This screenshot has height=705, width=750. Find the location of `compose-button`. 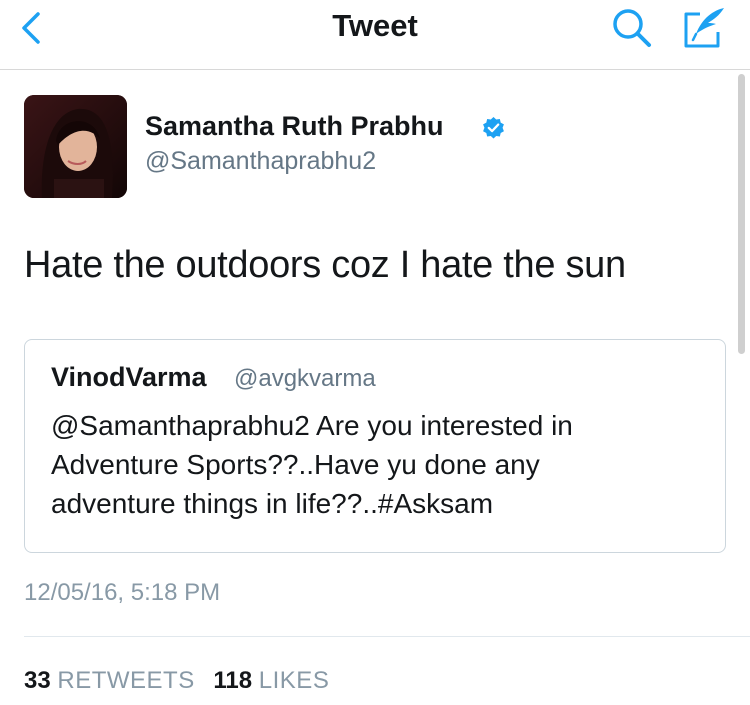

compose-button is located at coordinates (704, 28).